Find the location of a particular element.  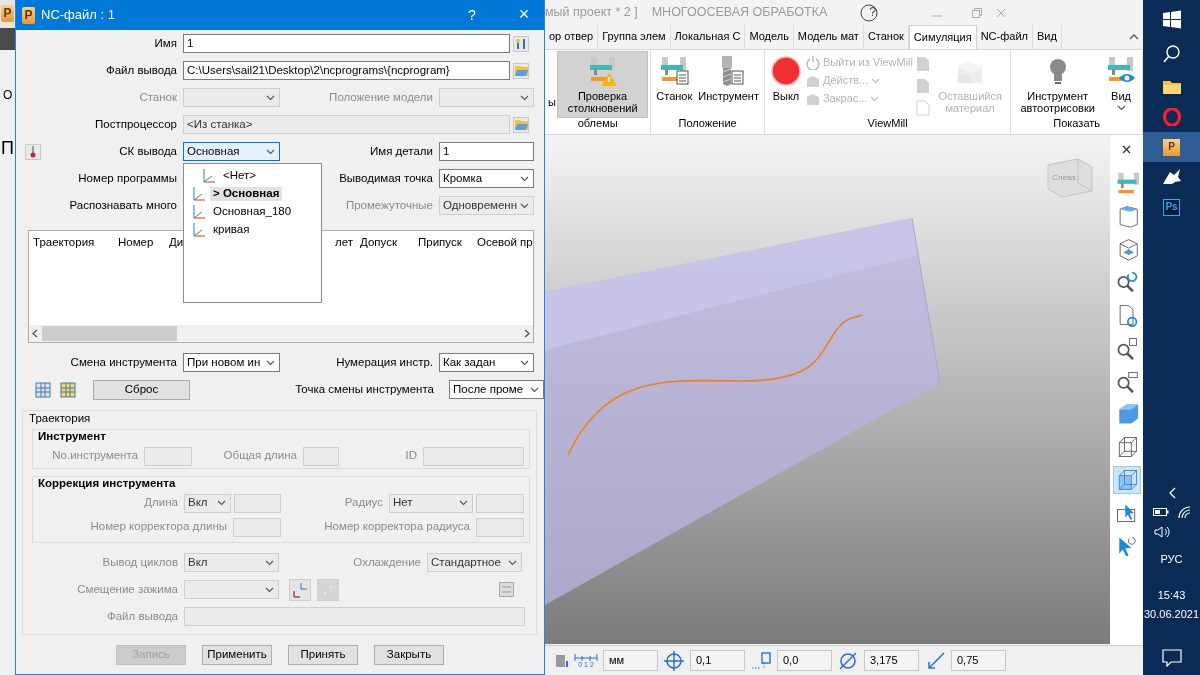

tools-button is located at coordinates (521, 43).